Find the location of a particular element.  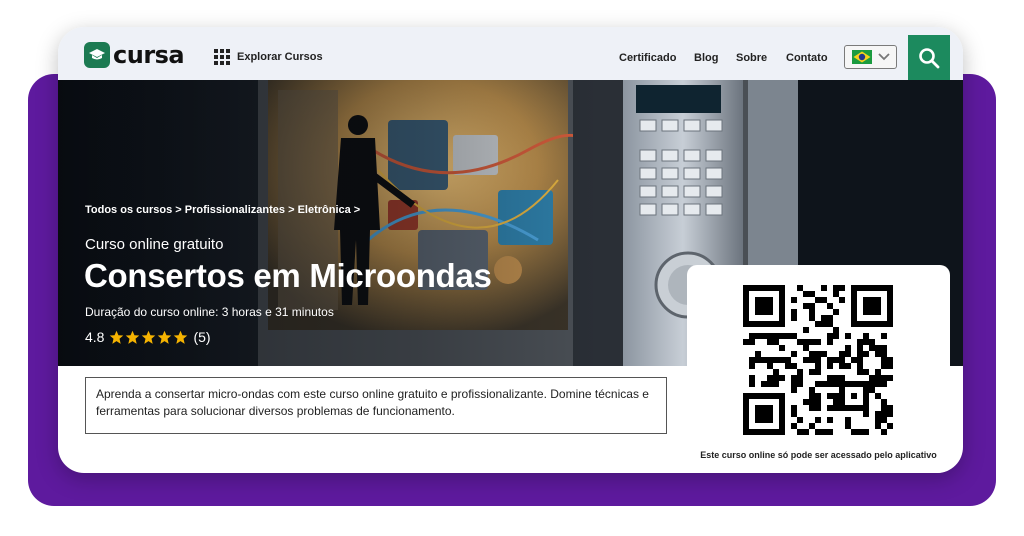

nav-link-blog: Blog is located at coordinates (706, 58).